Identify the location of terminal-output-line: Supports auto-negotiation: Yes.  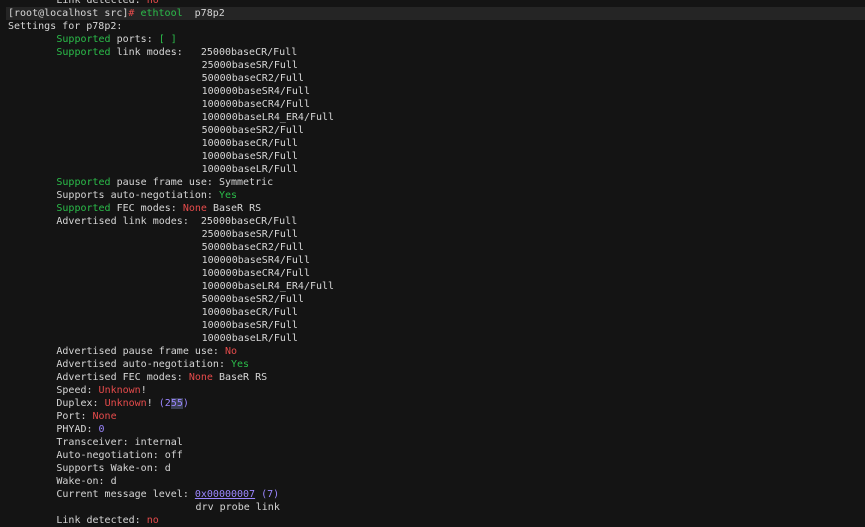
(146, 195).